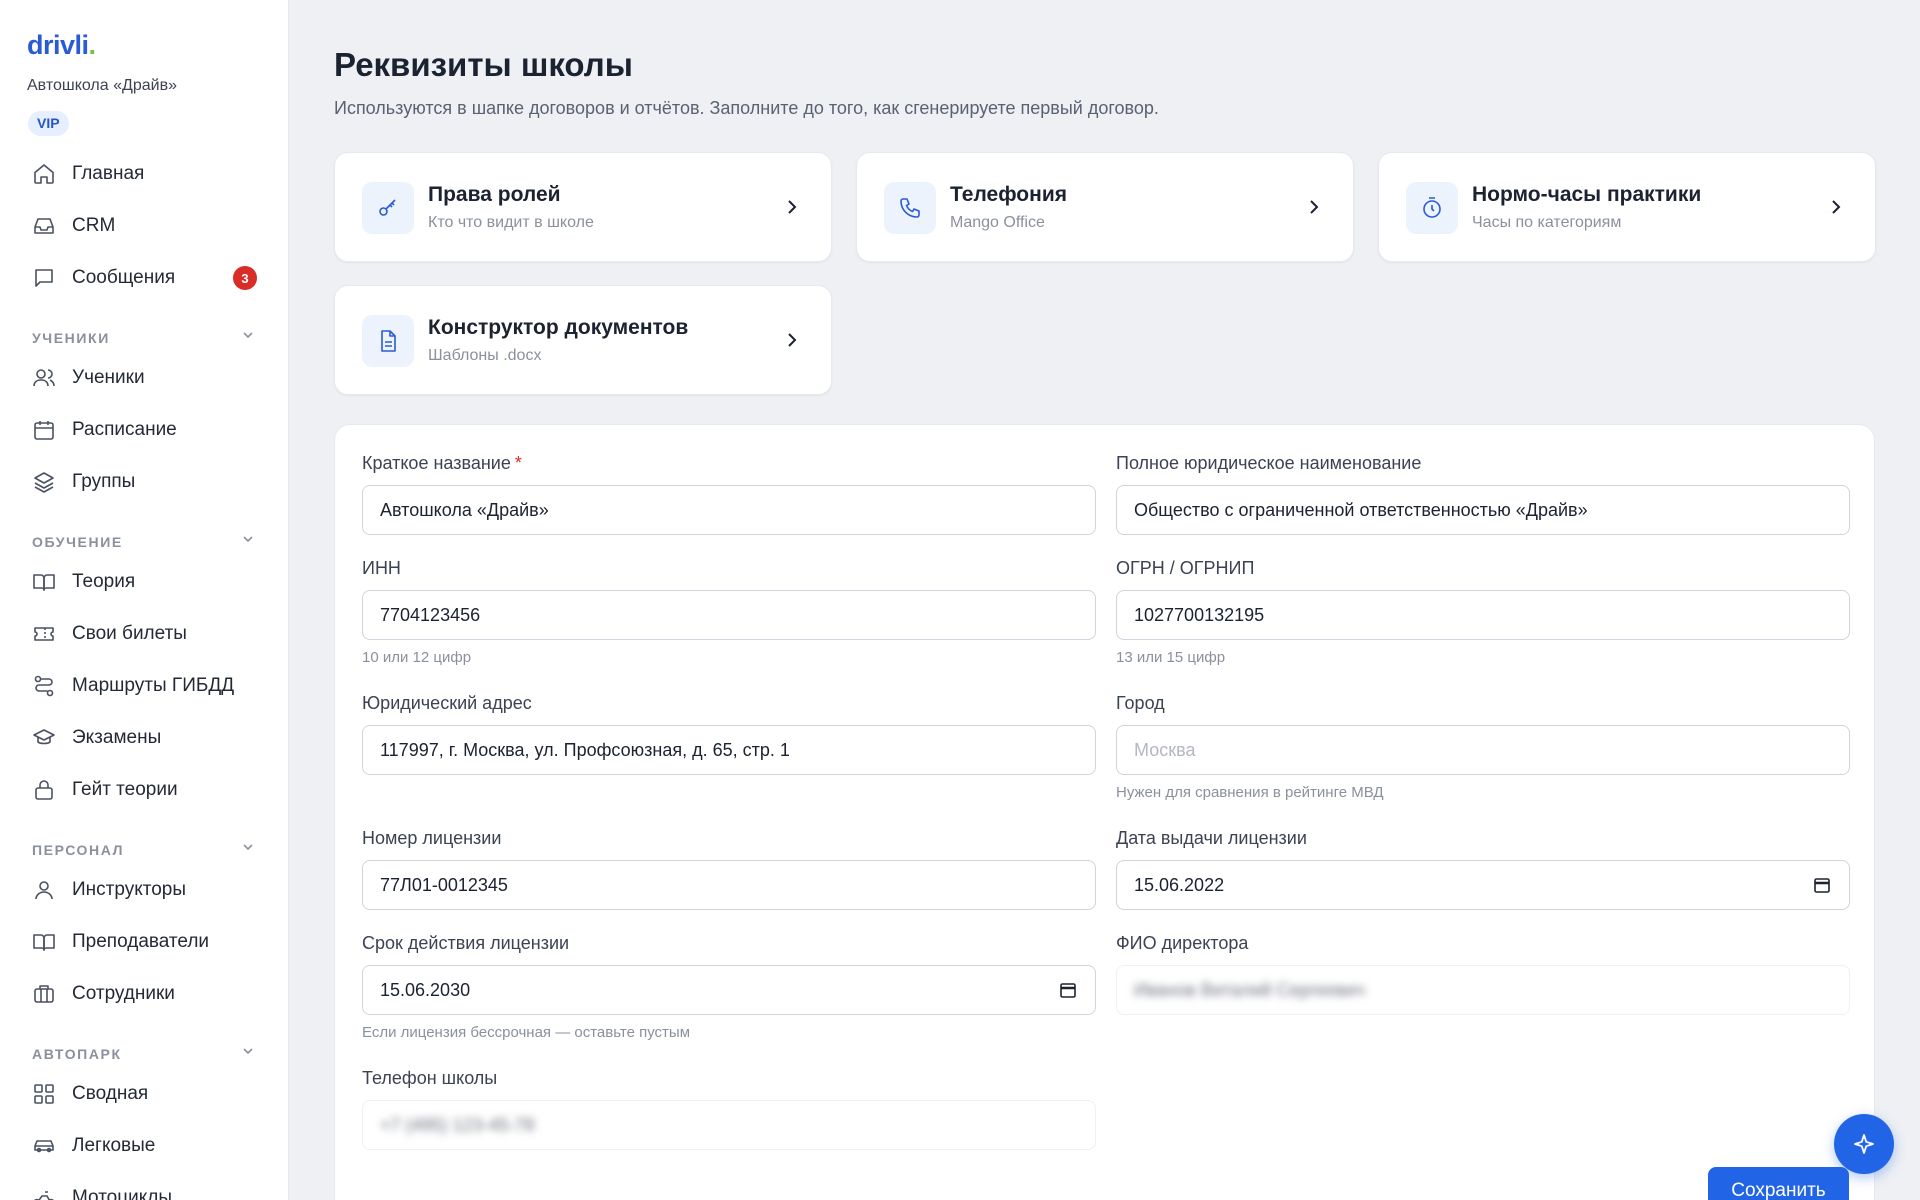 The width and height of the screenshot is (1920, 1200). What do you see at coordinates (1008, 194) in the screenshot?
I see `card-title: Телефония` at bounding box center [1008, 194].